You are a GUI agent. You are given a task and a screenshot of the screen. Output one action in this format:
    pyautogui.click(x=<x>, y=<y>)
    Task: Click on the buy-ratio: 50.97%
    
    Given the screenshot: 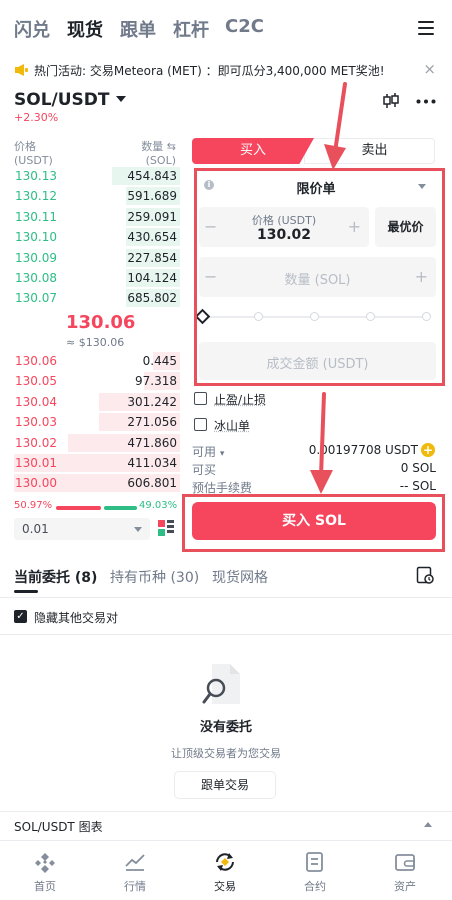 What is the action you would take?
    pyautogui.click(x=33, y=505)
    